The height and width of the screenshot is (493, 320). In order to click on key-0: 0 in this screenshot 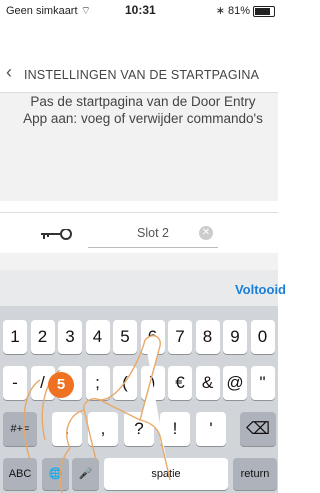, I will do `click(262, 337)`.